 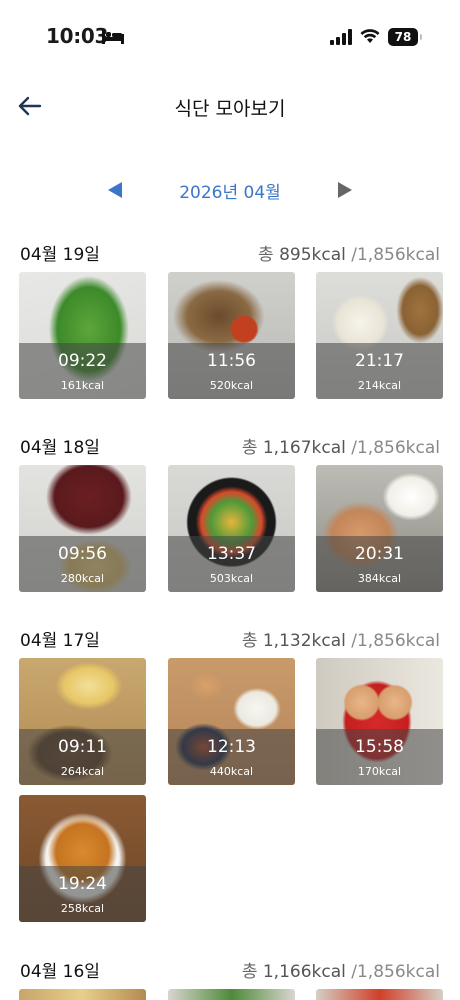 What do you see at coordinates (379, 747) in the screenshot?
I see `meal-time: 15:58` at bounding box center [379, 747].